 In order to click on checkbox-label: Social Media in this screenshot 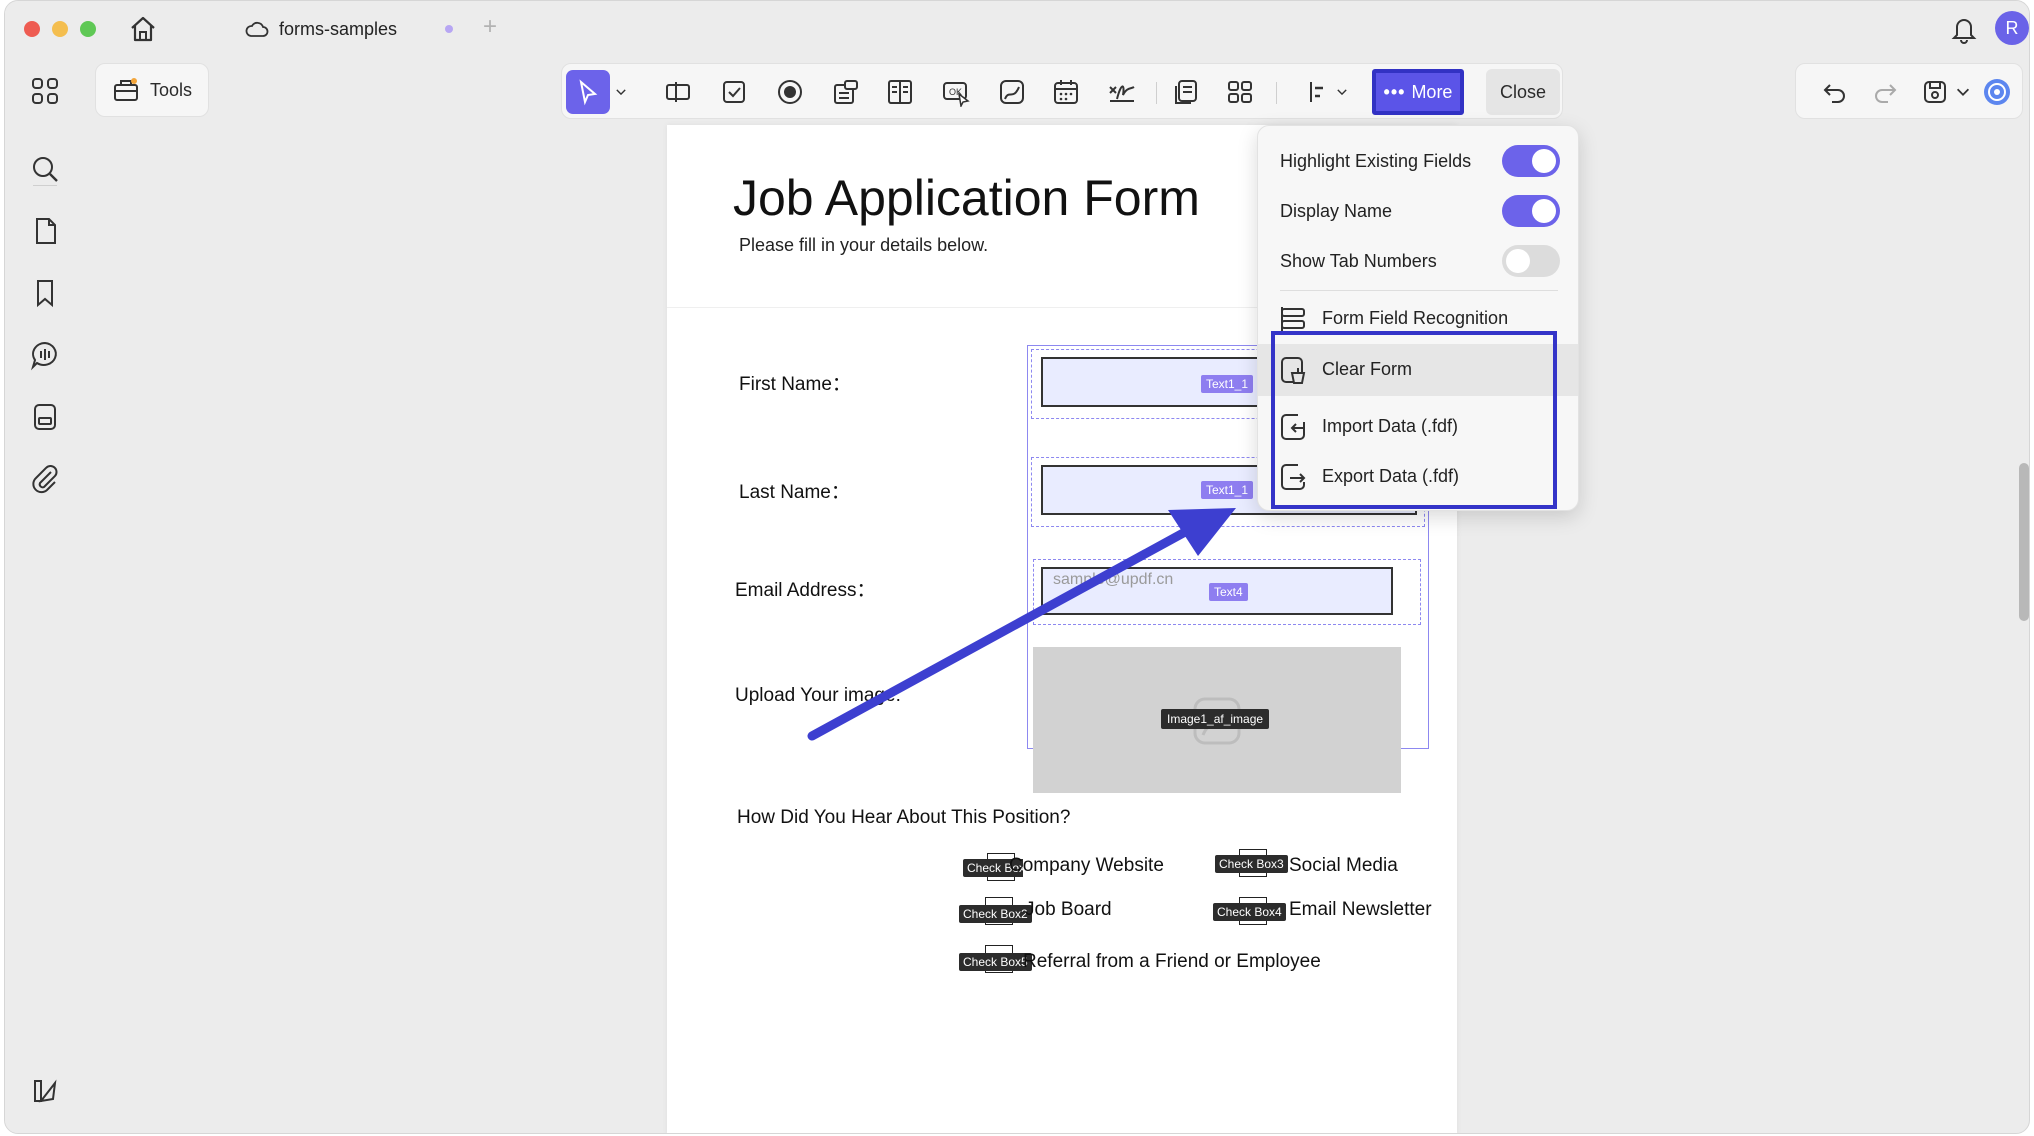, I will do `click(1343, 865)`.